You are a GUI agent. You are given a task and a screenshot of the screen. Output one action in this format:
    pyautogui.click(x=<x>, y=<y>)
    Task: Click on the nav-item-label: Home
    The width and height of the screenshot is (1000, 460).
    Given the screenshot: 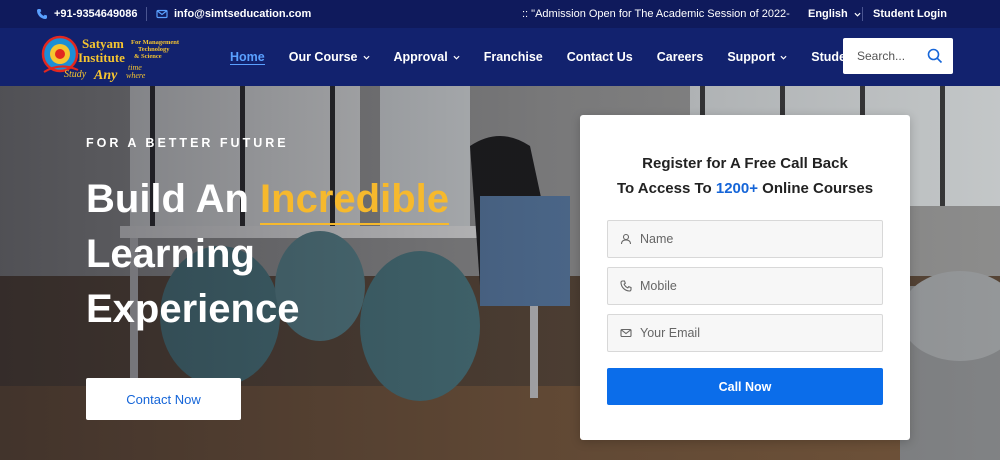 What is the action you would take?
    pyautogui.click(x=247, y=57)
    